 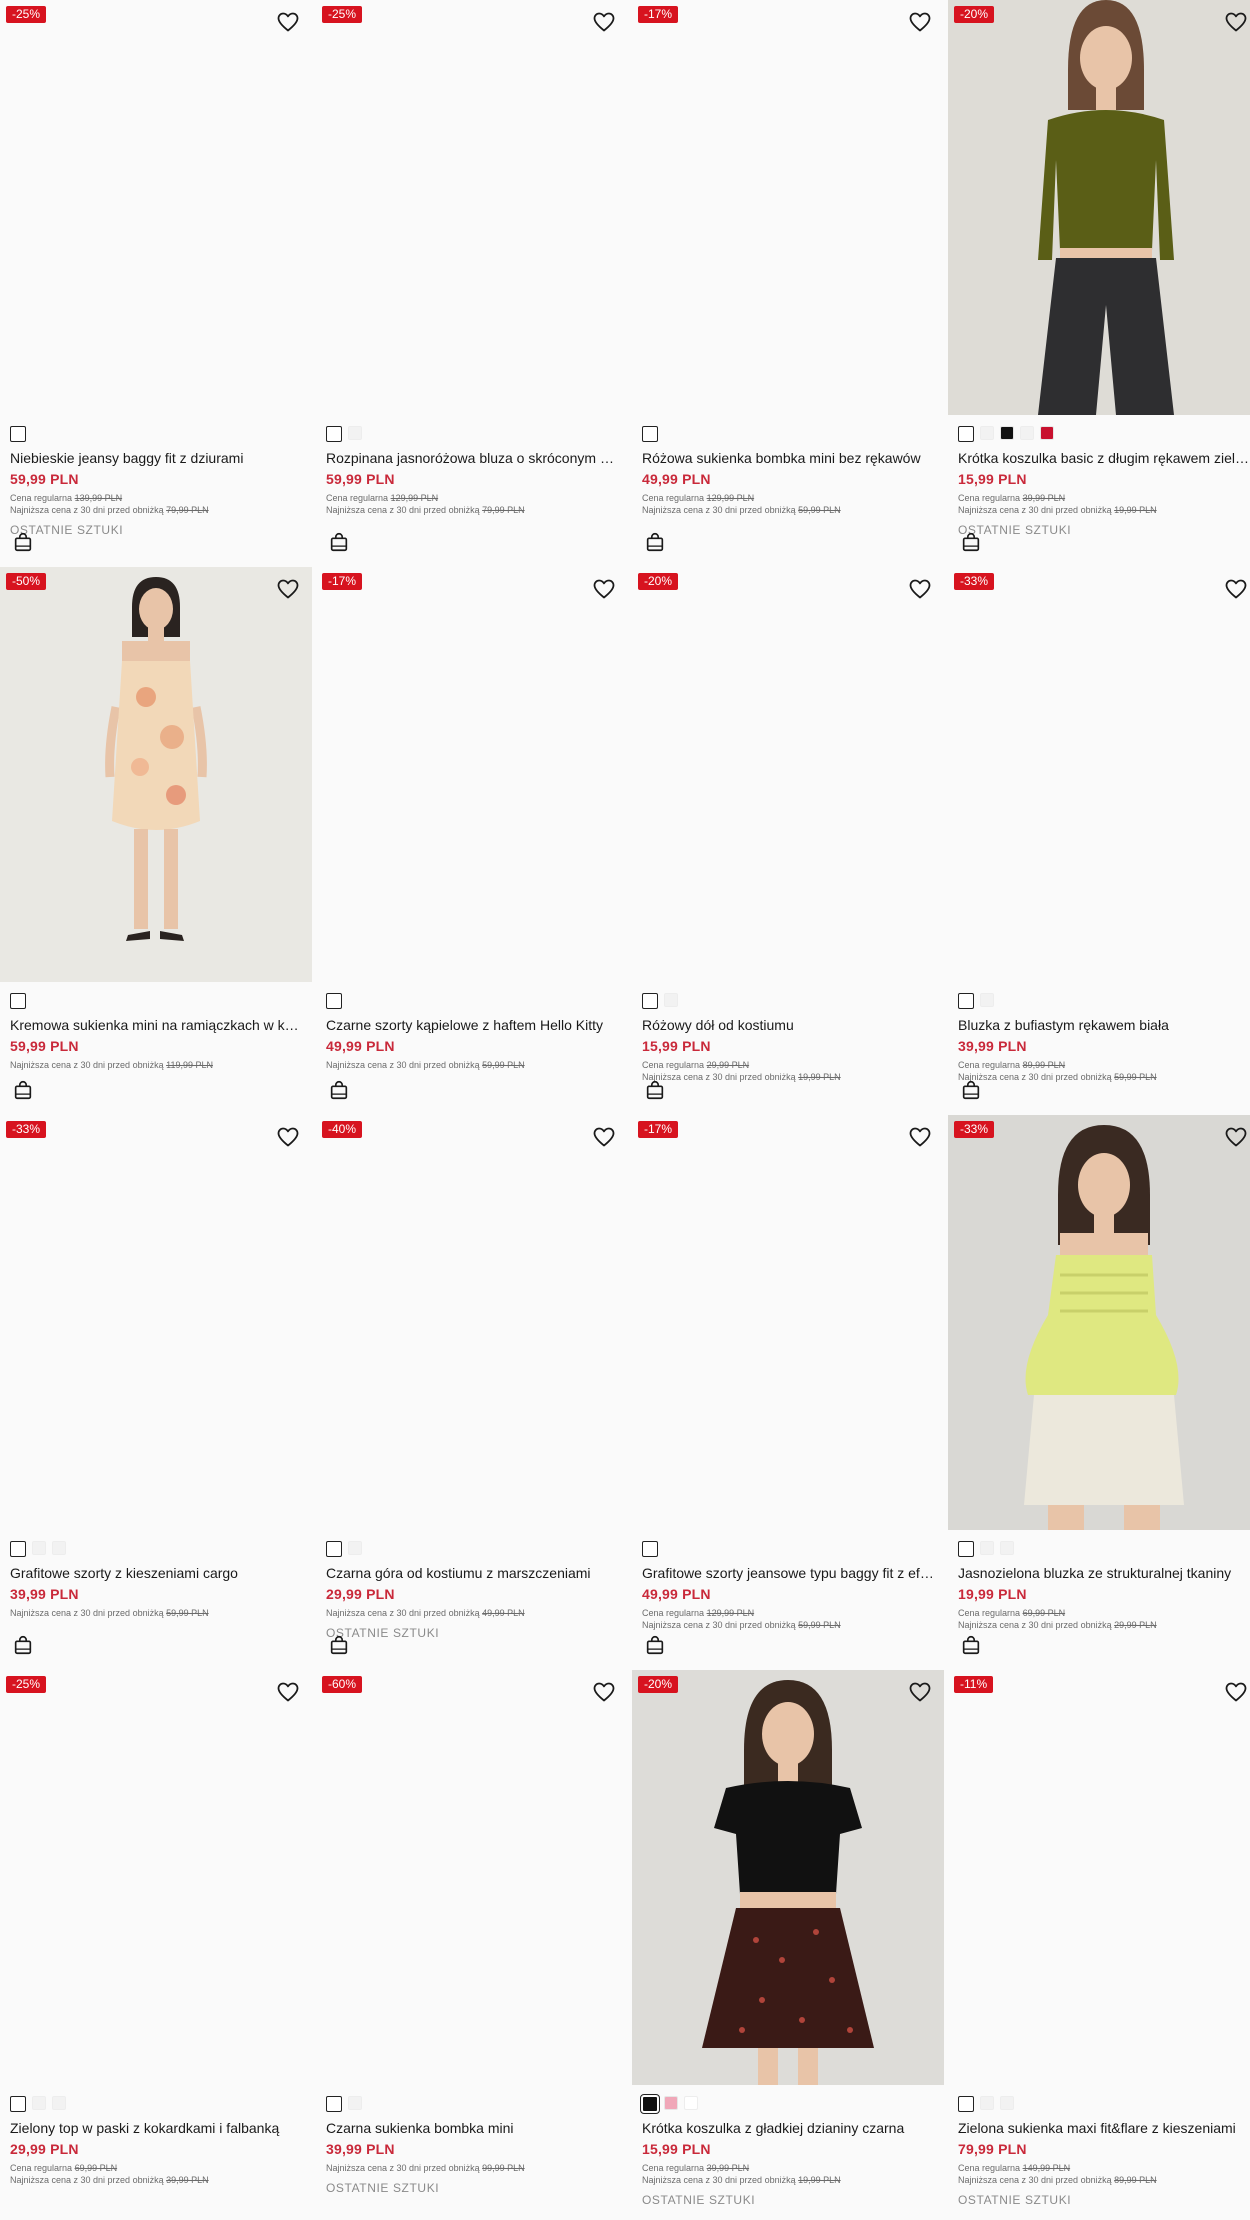 I want to click on product-title: Grafitowe szorty z kieszeniami cargo, so click(x=157, y=1573).